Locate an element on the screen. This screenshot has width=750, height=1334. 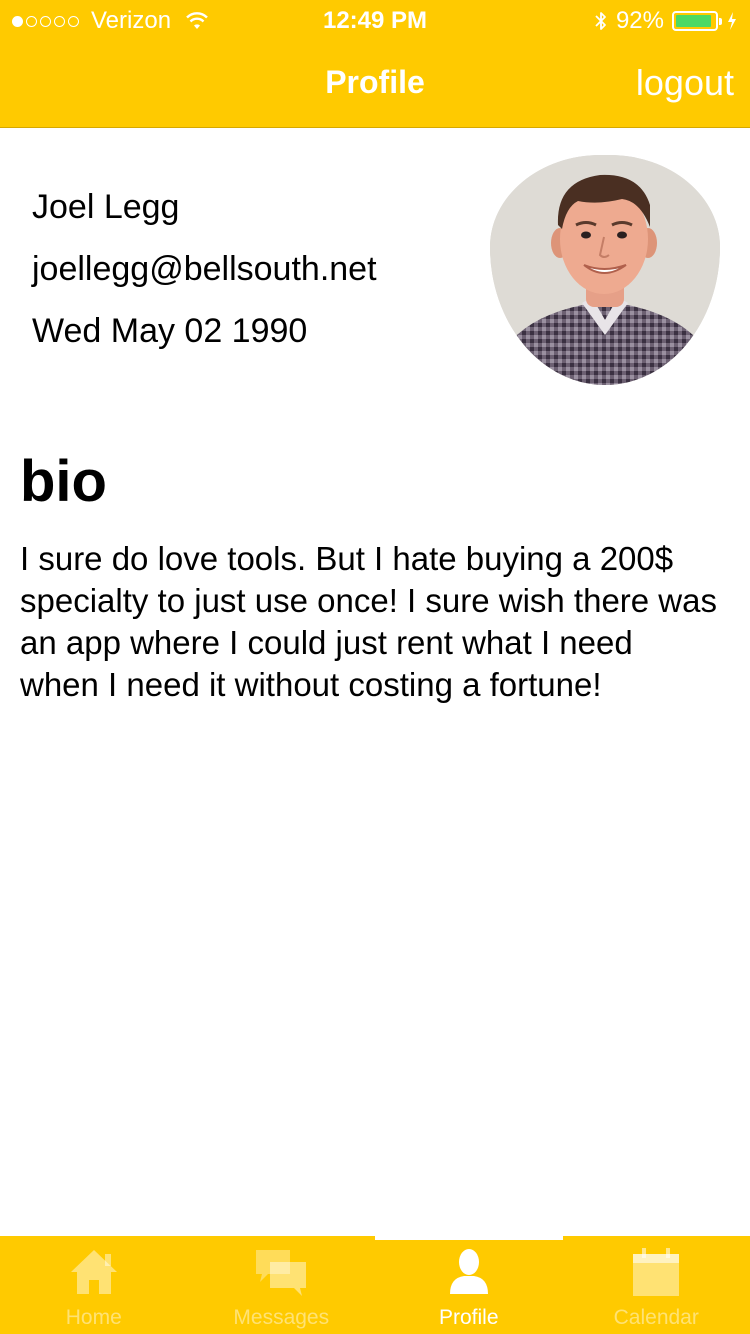
profile-birthdate: Wed May 02 1990 is located at coordinates (170, 331).